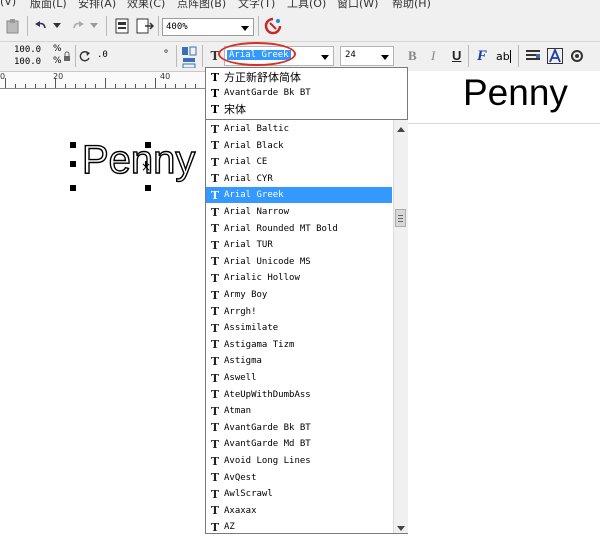  What do you see at coordinates (146, 5) in the screenshot?
I see `menu-effects: 效果(C)` at bounding box center [146, 5].